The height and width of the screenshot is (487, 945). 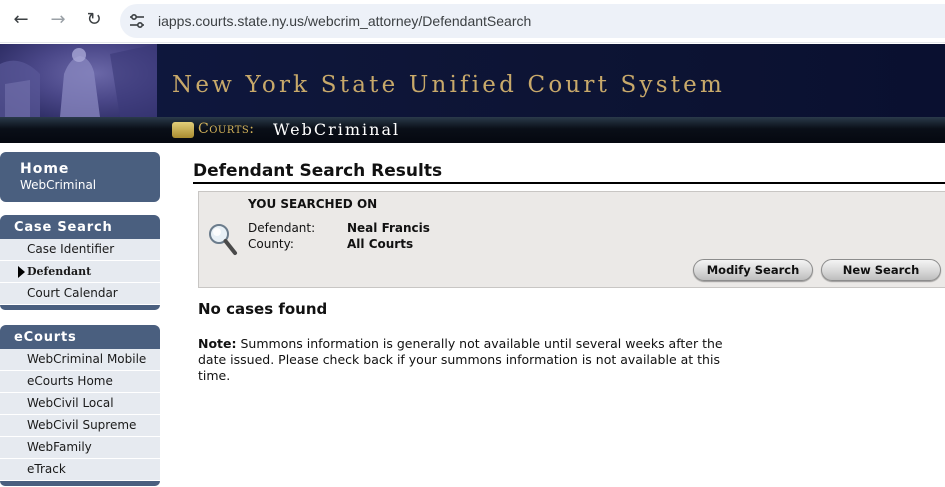 I want to click on magnifier-icon, so click(x=223, y=239).